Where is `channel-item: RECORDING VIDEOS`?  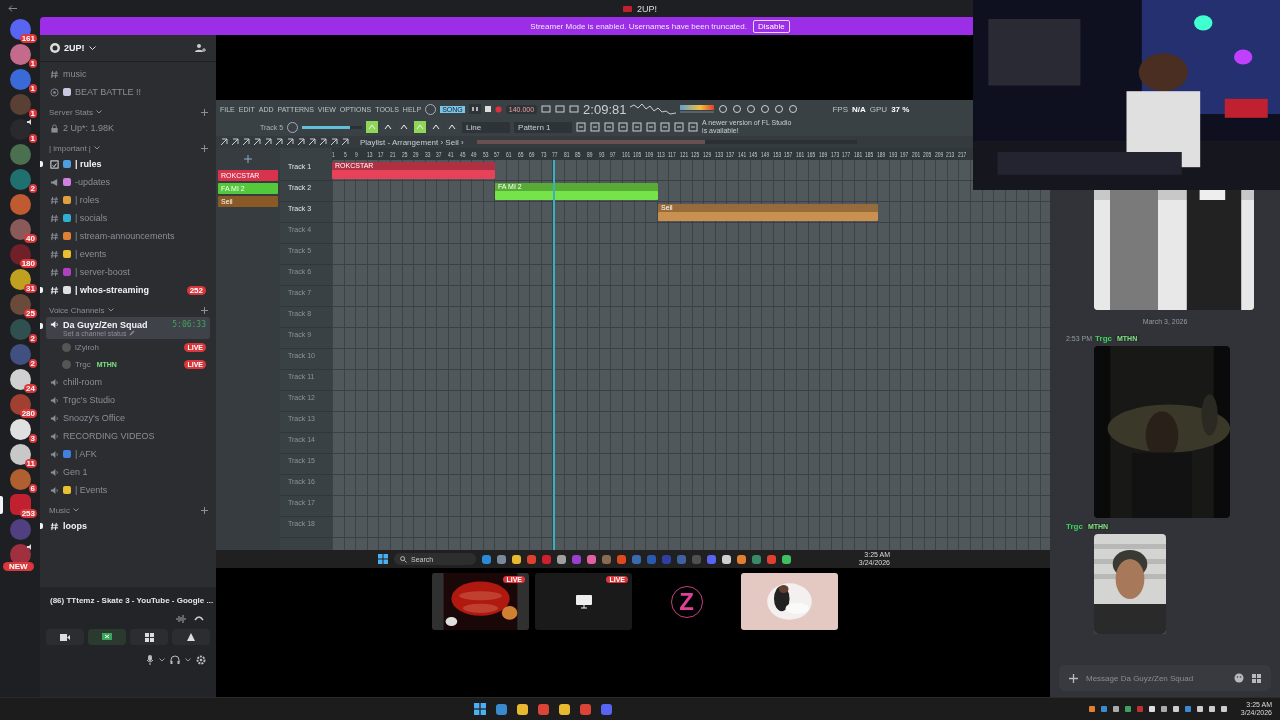
channel-item: RECORDING VIDEOS is located at coordinates (128, 436).